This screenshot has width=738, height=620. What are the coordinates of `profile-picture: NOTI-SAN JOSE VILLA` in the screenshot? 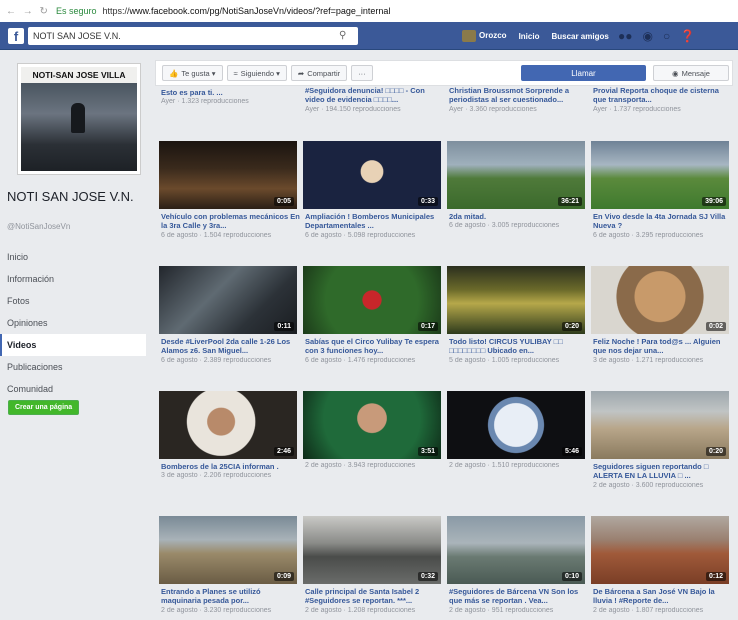 It's located at (79, 119).